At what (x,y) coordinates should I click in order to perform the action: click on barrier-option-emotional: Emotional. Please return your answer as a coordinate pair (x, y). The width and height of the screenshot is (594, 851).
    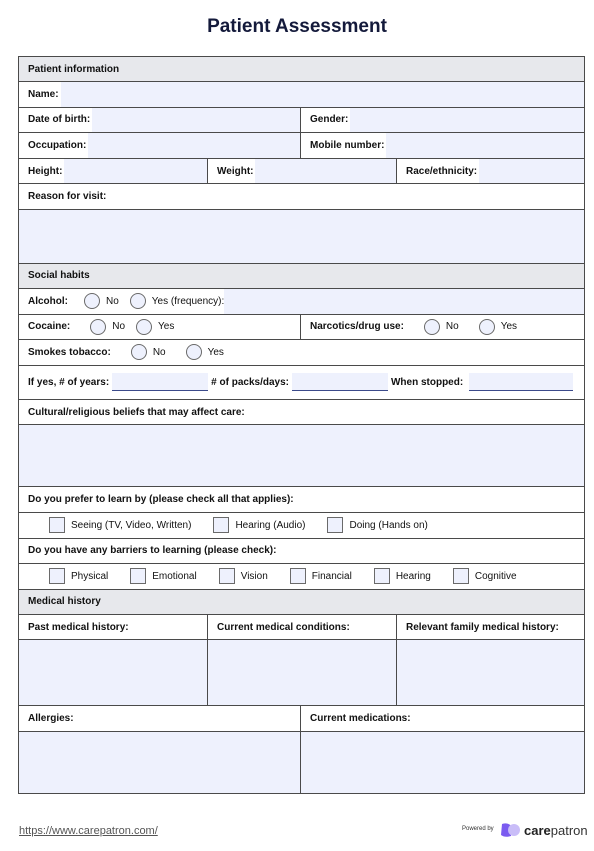
    Looking at the image, I should click on (163, 576).